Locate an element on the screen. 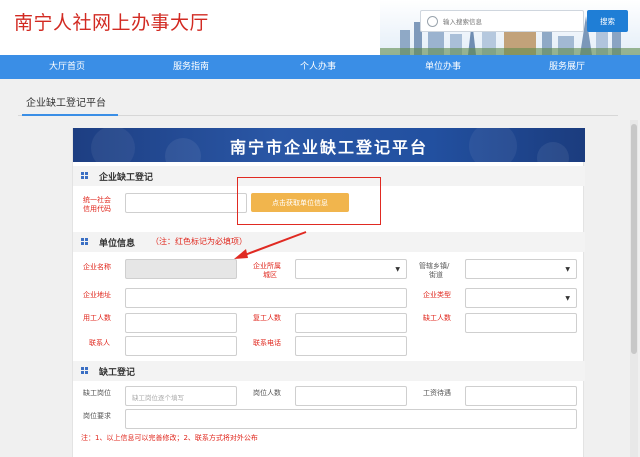 Image resolution: width=640 pixels, height=457 pixels. company-type-select: ▼ is located at coordinates (521, 298).